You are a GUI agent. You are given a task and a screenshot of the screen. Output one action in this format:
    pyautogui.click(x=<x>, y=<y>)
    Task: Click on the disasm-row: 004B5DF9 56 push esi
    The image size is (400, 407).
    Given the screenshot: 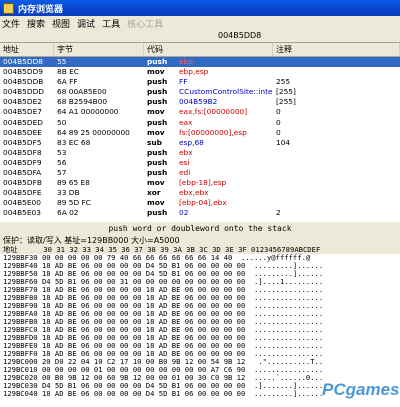 What is the action you would take?
    pyautogui.click(x=200, y=163)
    